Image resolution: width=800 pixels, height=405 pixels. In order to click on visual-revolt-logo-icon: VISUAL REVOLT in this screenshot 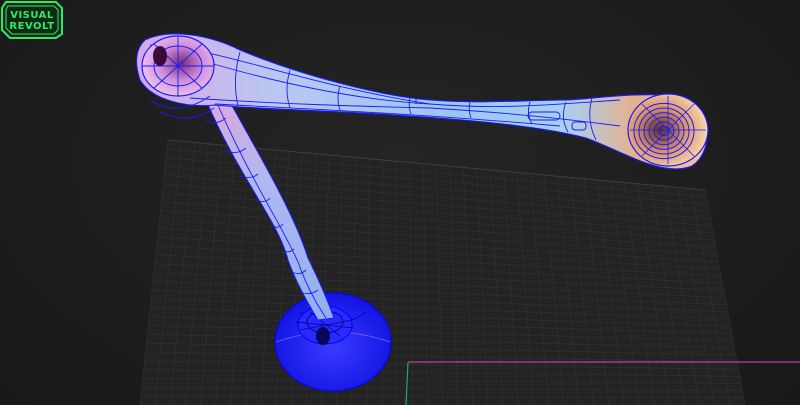, I will do `click(32, 19)`.